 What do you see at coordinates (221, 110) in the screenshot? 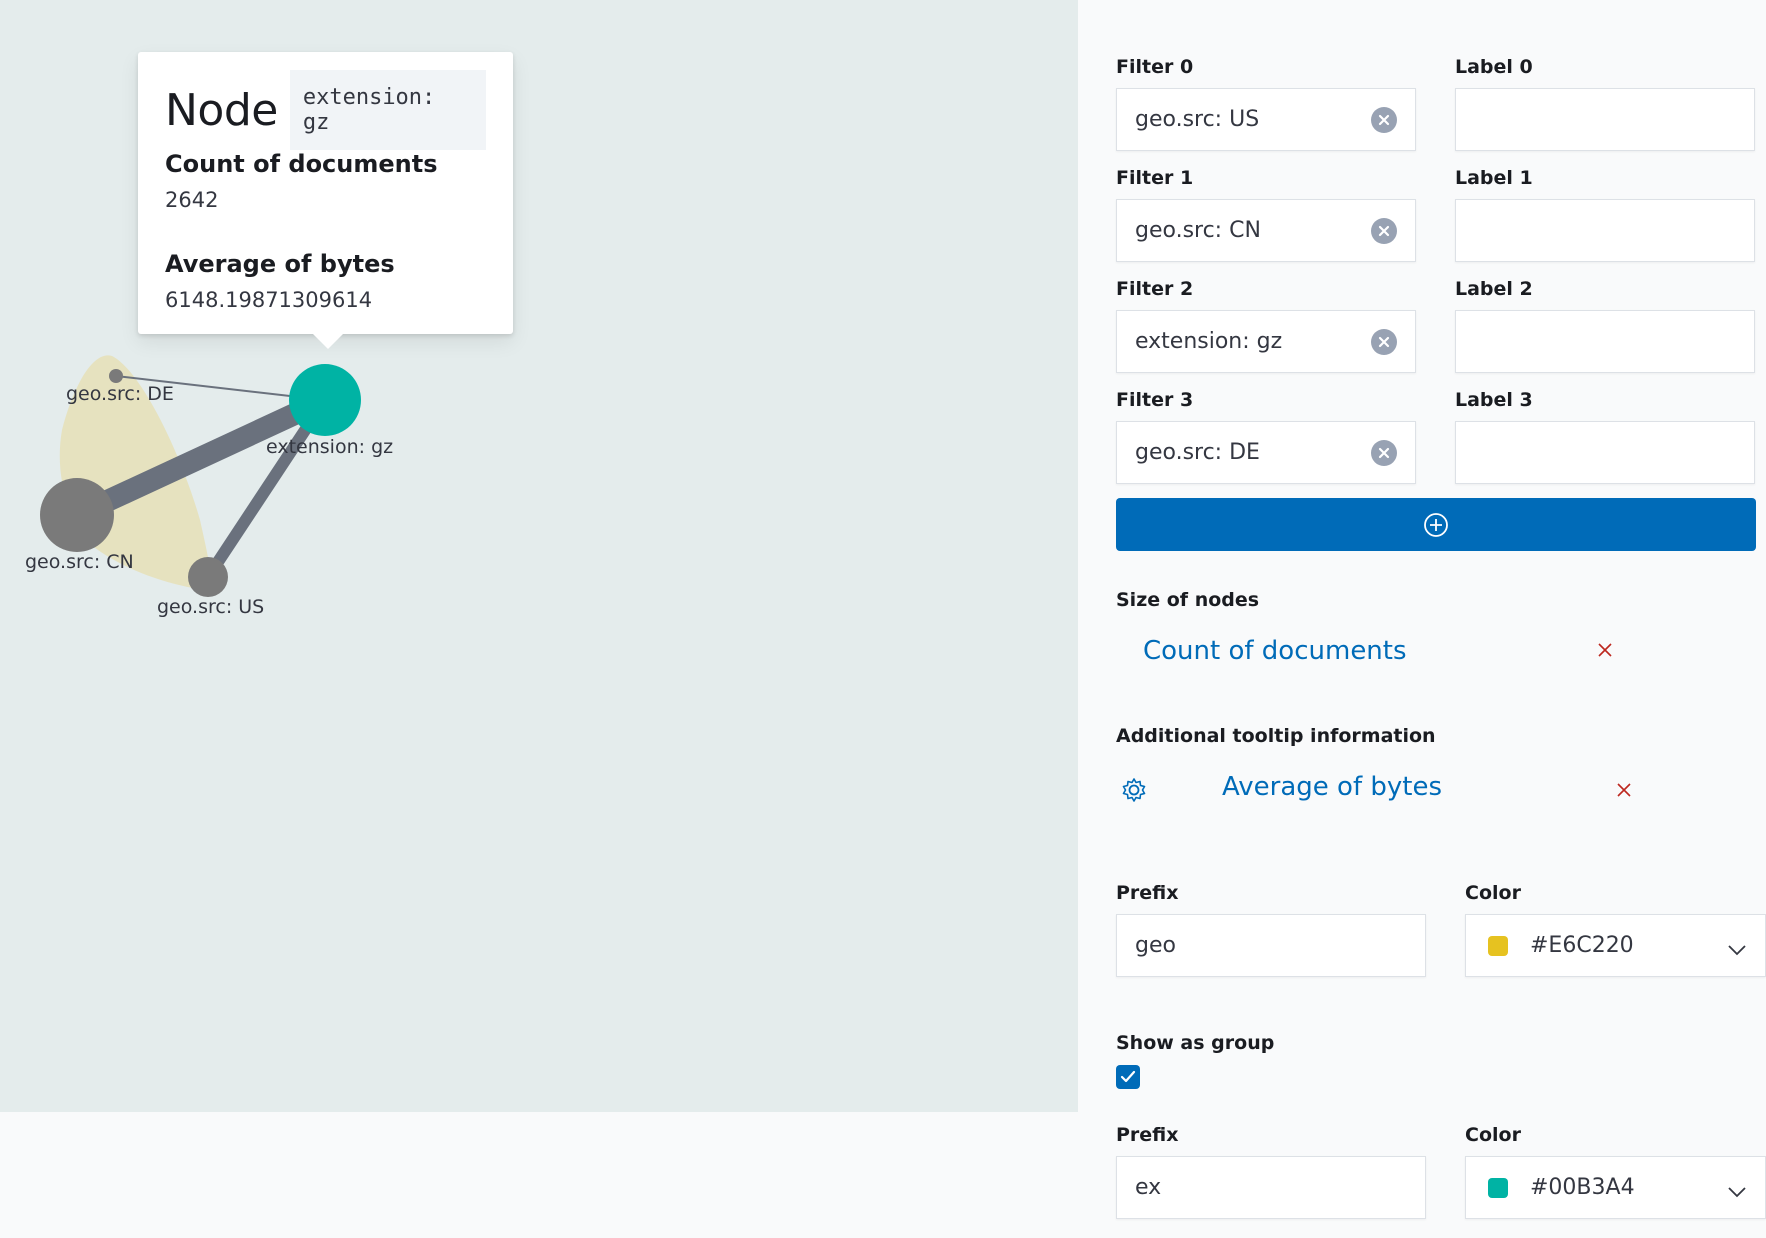
I see `tooltip-title: Node` at bounding box center [221, 110].